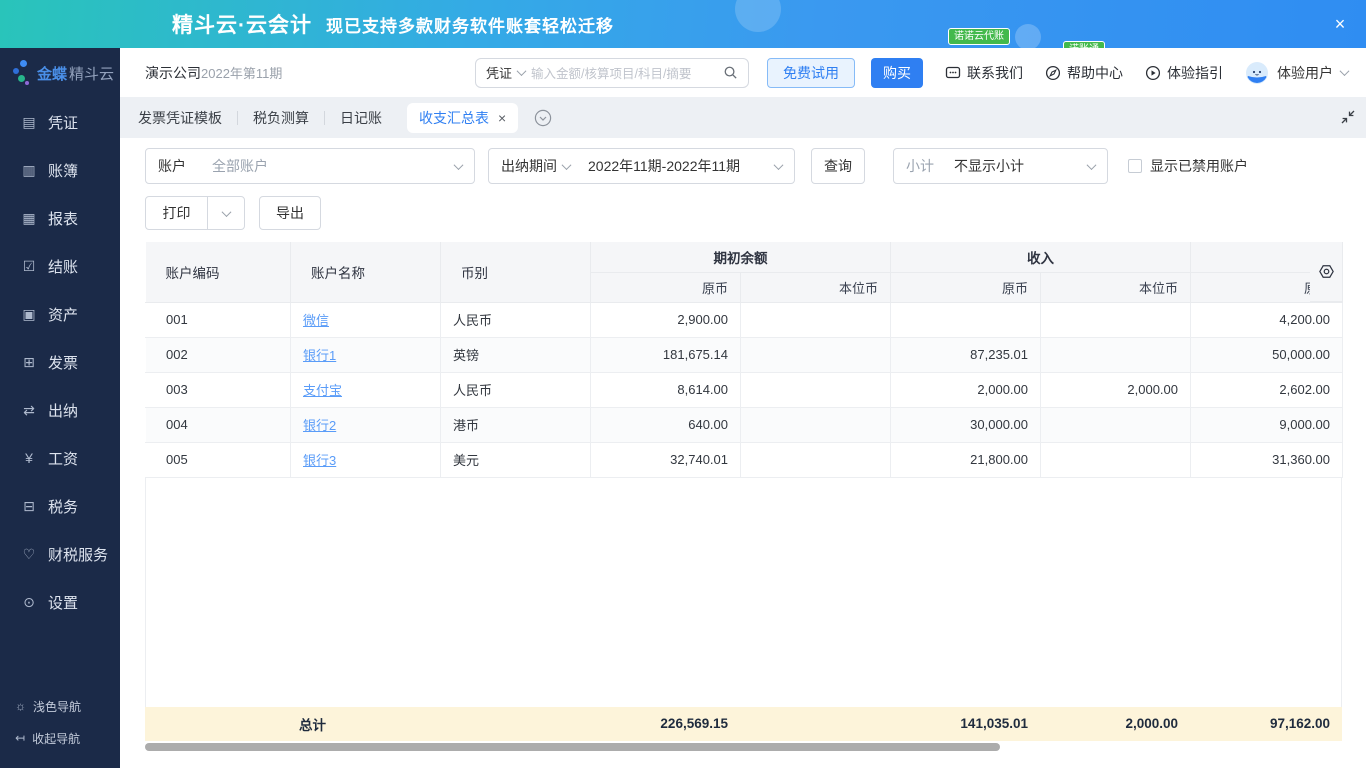 The image size is (1366, 768). What do you see at coordinates (218, 272) in the screenshot?
I see `col-header-account-code: 账户编码` at bounding box center [218, 272].